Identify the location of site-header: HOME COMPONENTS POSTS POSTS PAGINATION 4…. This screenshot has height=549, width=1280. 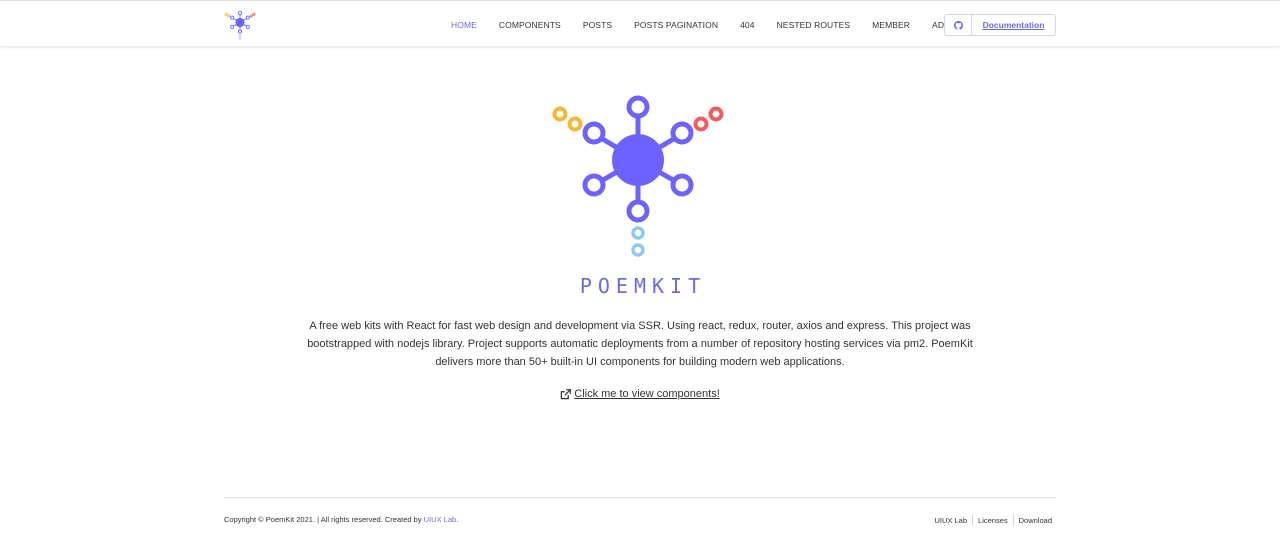
(640, 24).